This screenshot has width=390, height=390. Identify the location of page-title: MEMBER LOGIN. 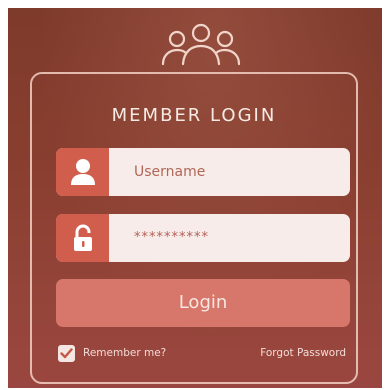
(194, 115).